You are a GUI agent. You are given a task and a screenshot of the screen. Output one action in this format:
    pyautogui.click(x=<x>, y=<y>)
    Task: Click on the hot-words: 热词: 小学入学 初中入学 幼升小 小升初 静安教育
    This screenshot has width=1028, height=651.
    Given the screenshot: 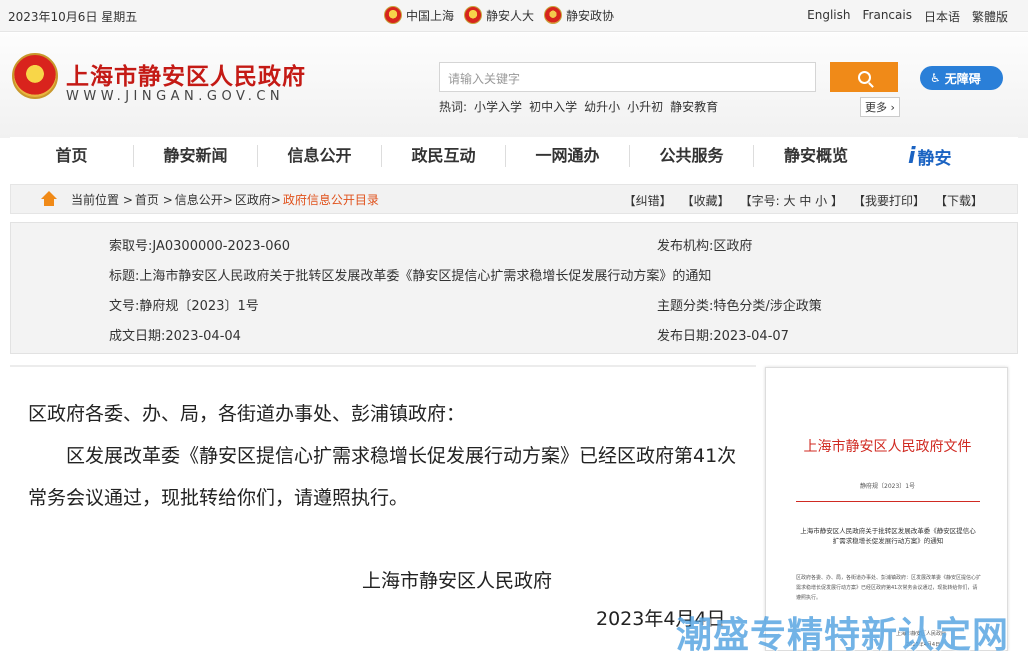 What is the action you would take?
    pyautogui.click(x=578, y=106)
    